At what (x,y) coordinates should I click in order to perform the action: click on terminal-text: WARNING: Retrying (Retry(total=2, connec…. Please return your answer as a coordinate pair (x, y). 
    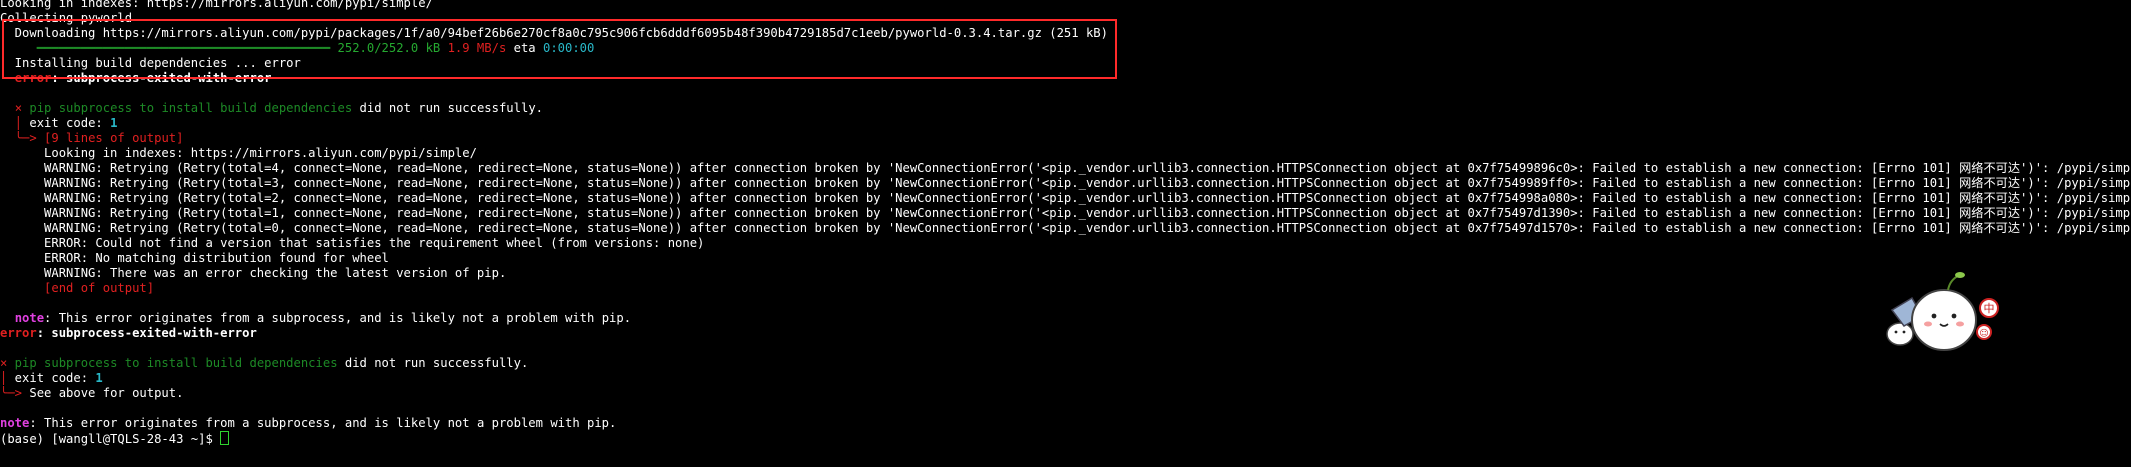
    Looking at the image, I should click on (1065, 198).